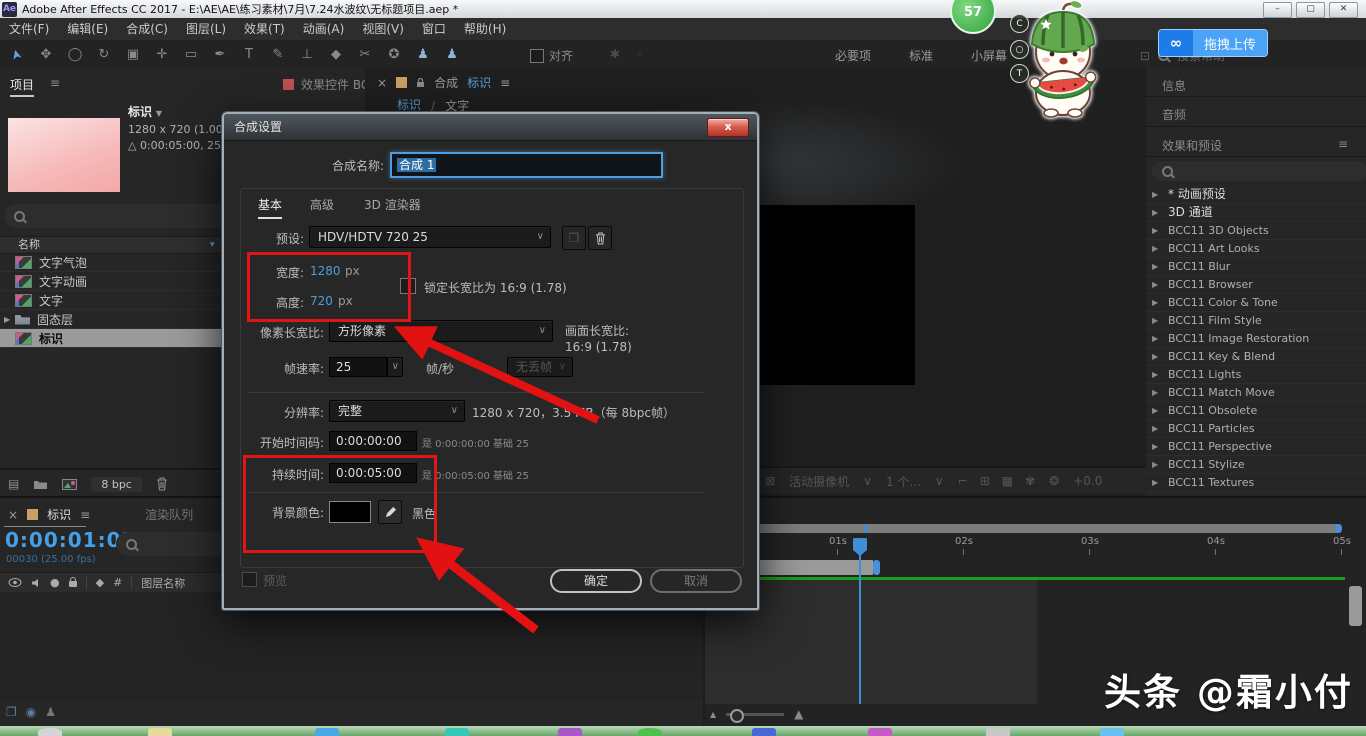 Image resolution: width=1366 pixels, height=736 pixels. Describe the element at coordinates (737, 715) in the screenshot. I see `zoom-slider-knob` at that location.